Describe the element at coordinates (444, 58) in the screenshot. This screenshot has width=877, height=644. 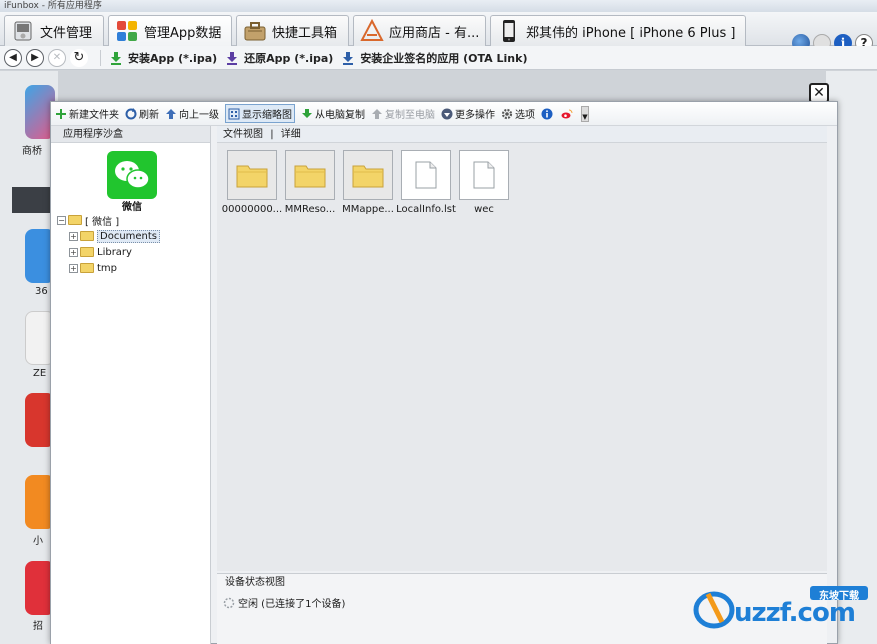
I see `install-enterprise-label: 安装企业签名的应用 (OTA Link)` at that location.